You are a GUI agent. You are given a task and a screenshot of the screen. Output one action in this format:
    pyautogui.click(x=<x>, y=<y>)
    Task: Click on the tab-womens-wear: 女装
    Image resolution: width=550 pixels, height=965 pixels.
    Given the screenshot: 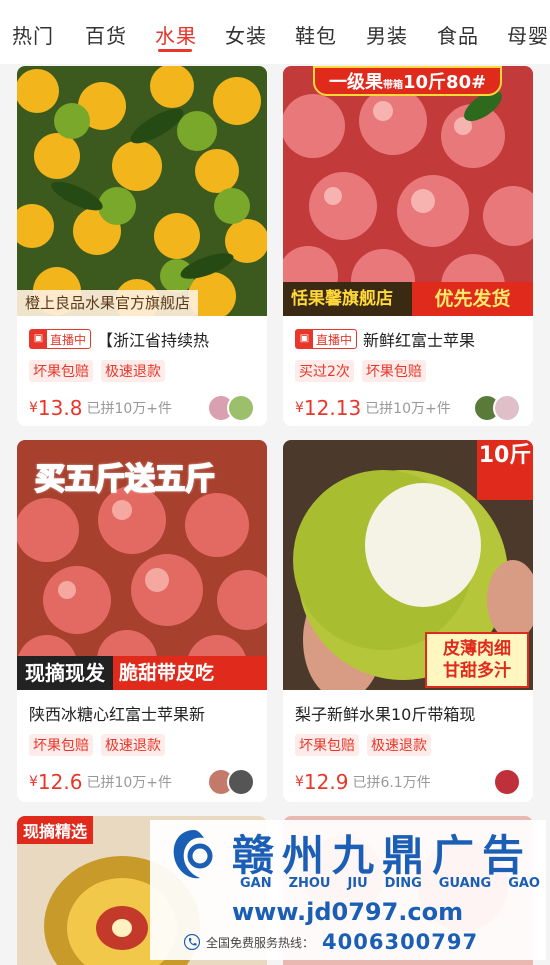 What is the action you would take?
    pyautogui.click(x=246, y=34)
    